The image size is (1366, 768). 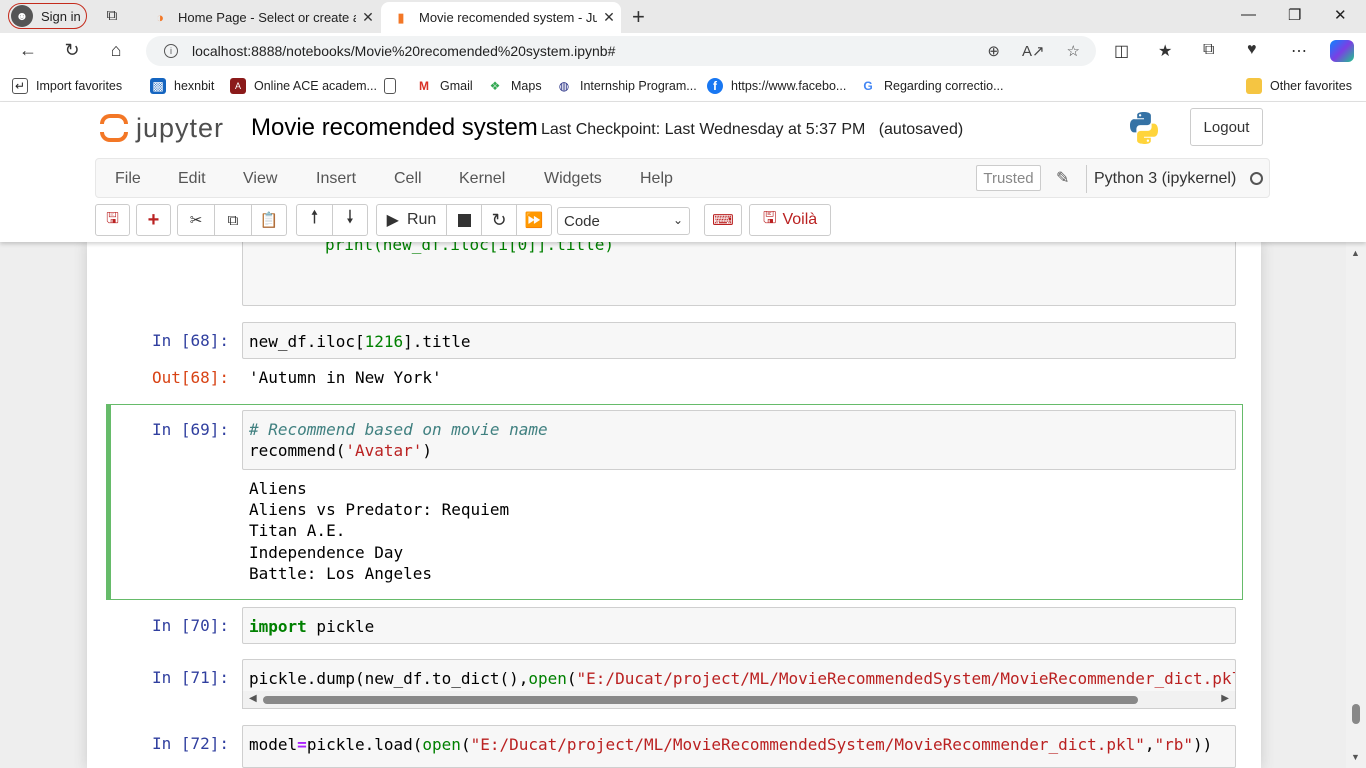 I want to click on play-icon: ▶, so click(x=392, y=220).